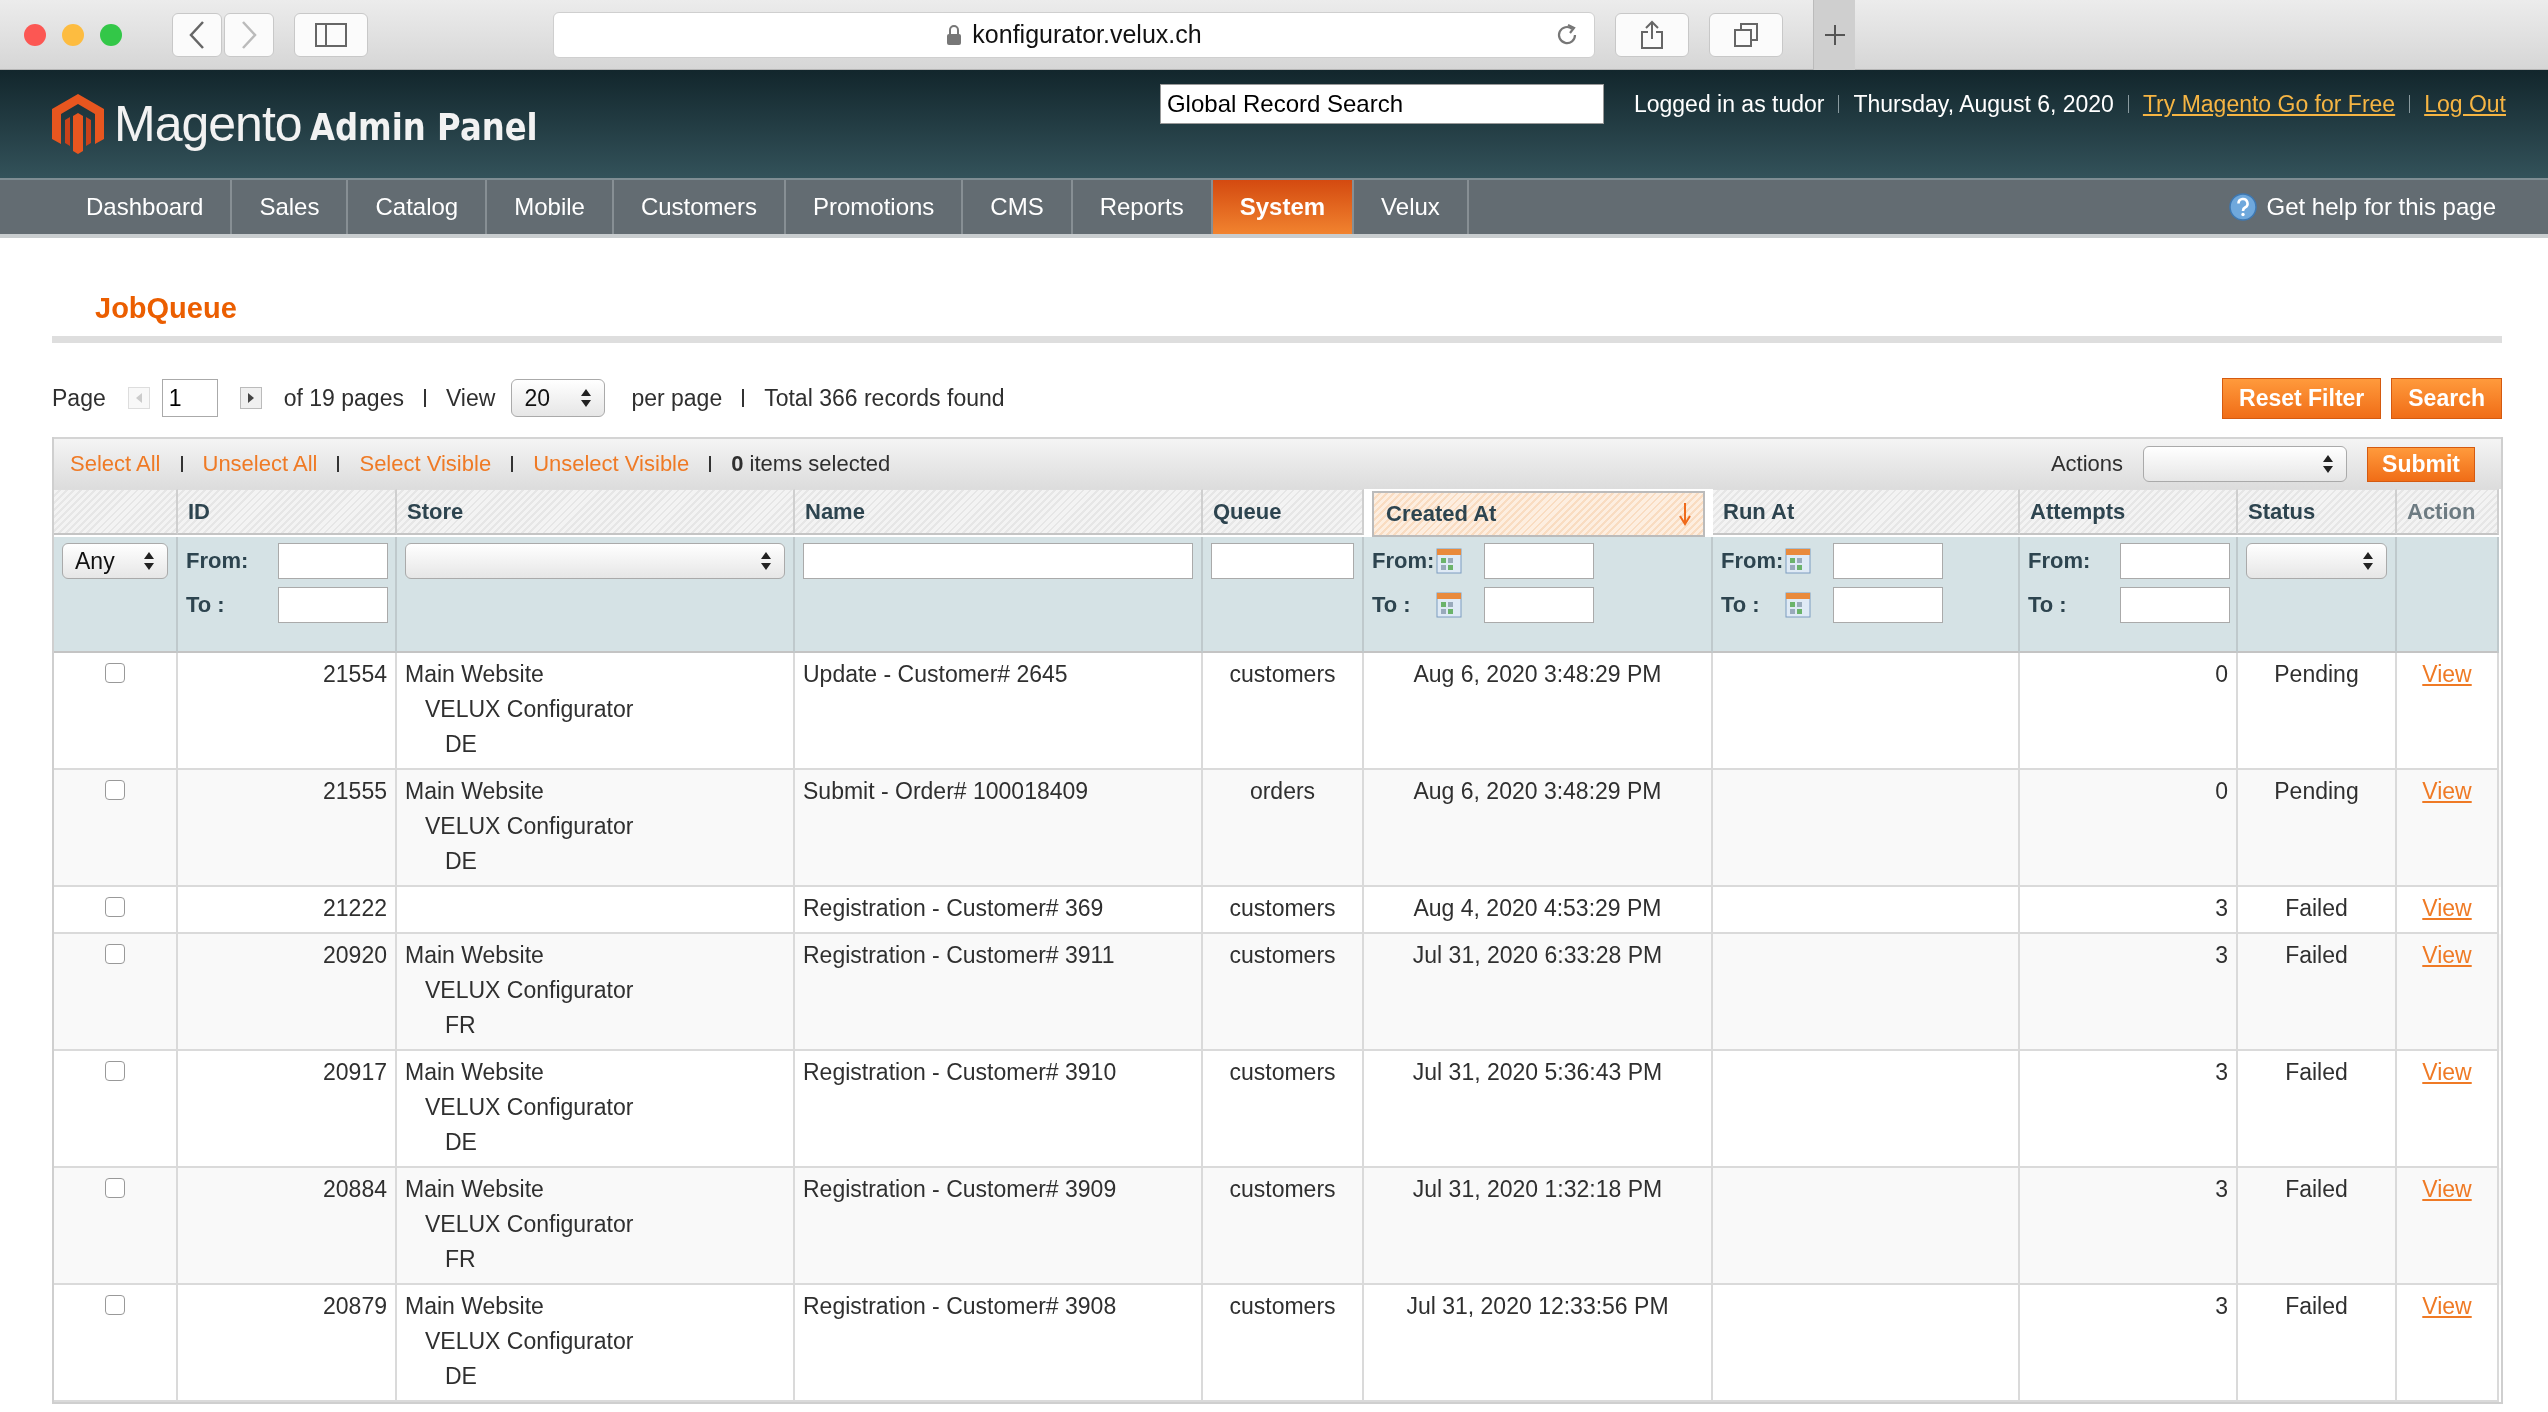  I want to click on share-button, so click(1652, 34).